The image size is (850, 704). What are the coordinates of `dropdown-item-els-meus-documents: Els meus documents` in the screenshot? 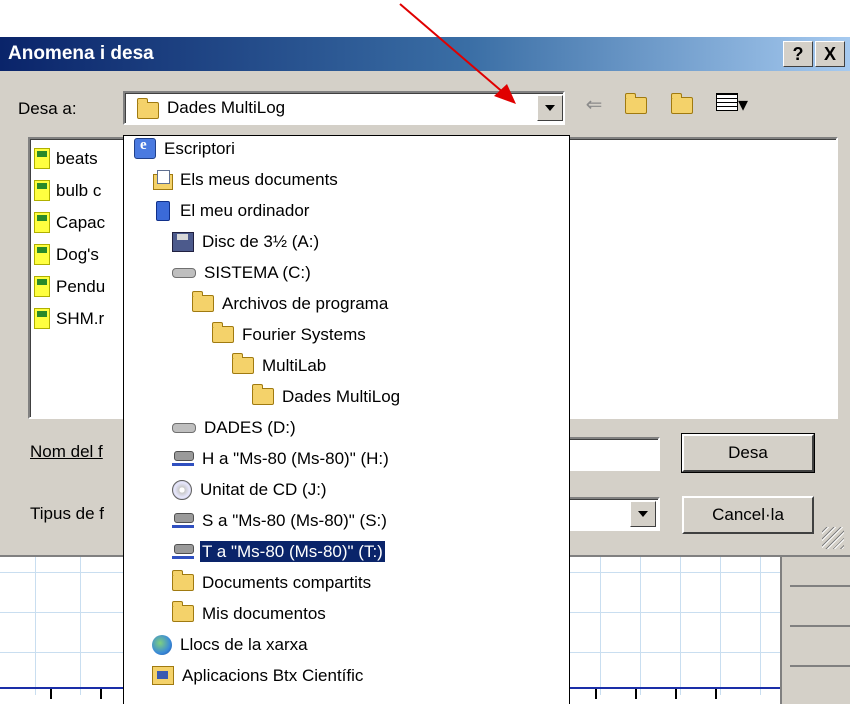 It's located at (246, 184).